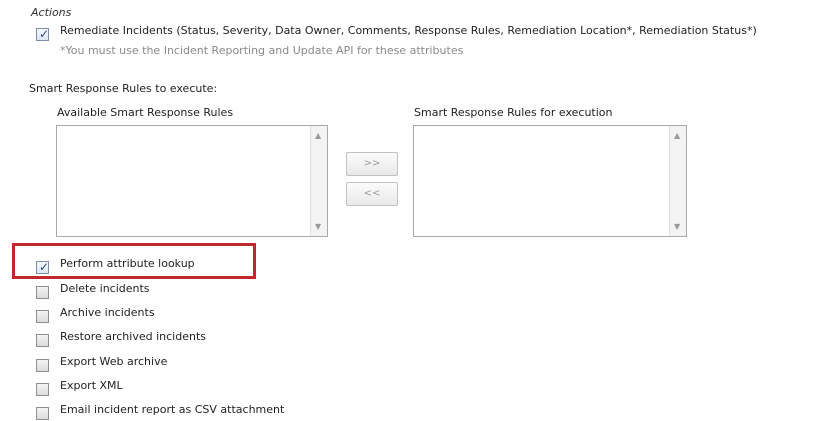  I want to click on perform-attribute-lookup-checkbox: ✓, so click(43, 267).